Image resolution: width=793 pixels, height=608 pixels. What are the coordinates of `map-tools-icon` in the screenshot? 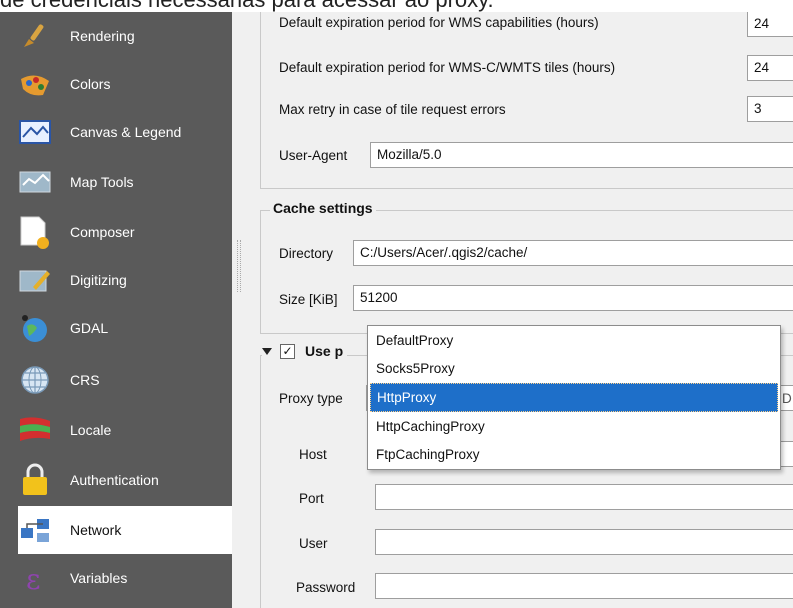 It's located at (35, 182).